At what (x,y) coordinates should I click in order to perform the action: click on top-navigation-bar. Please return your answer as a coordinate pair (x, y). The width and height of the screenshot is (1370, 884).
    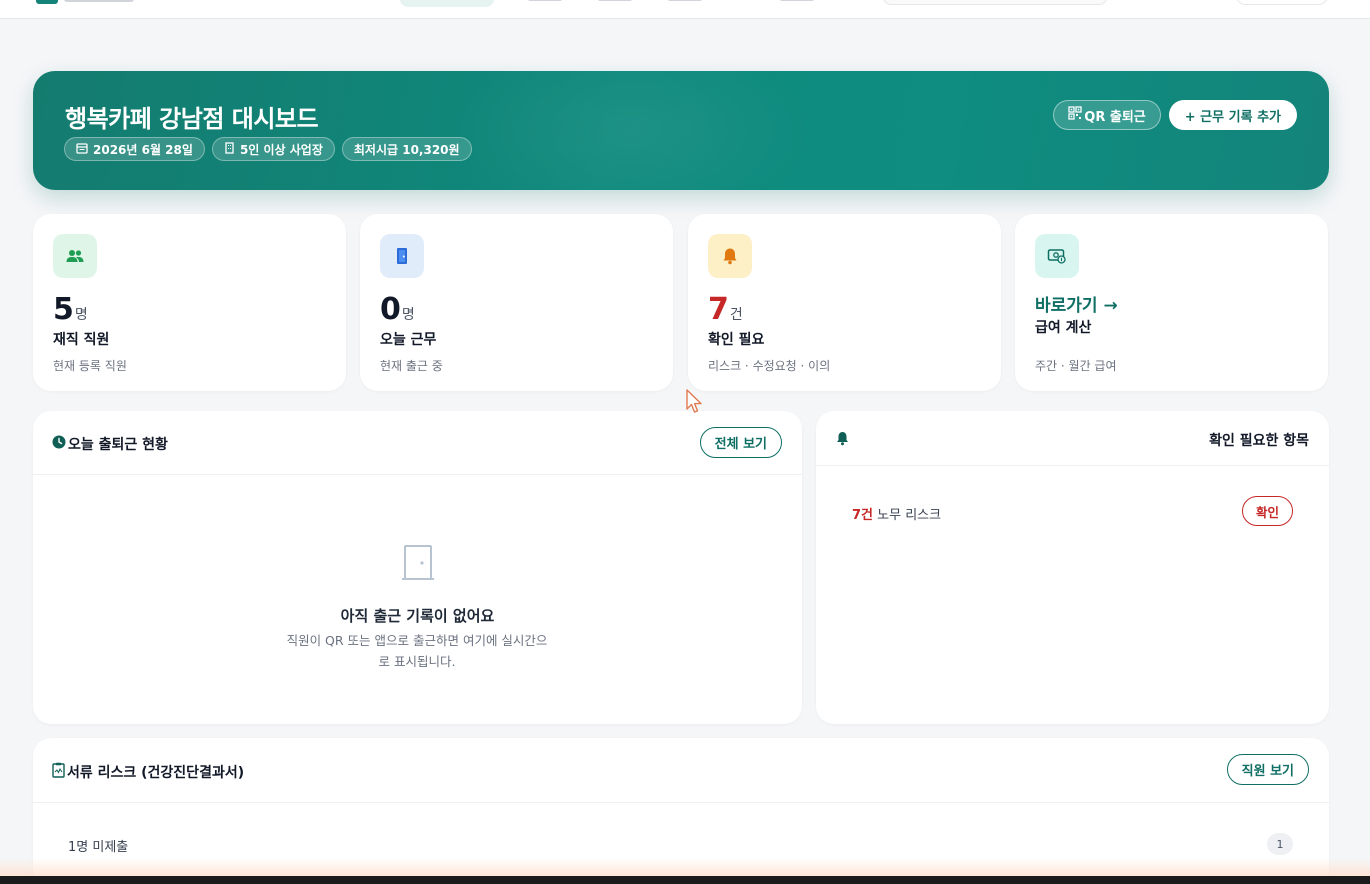
    Looking at the image, I should click on (685, 9).